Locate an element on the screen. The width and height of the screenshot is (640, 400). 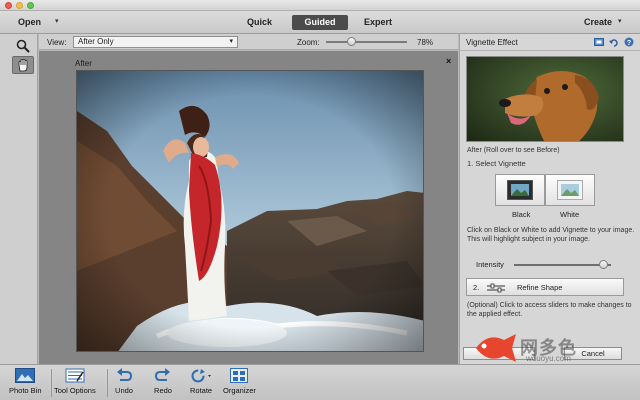
screen-icon is located at coordinates (598, 42).